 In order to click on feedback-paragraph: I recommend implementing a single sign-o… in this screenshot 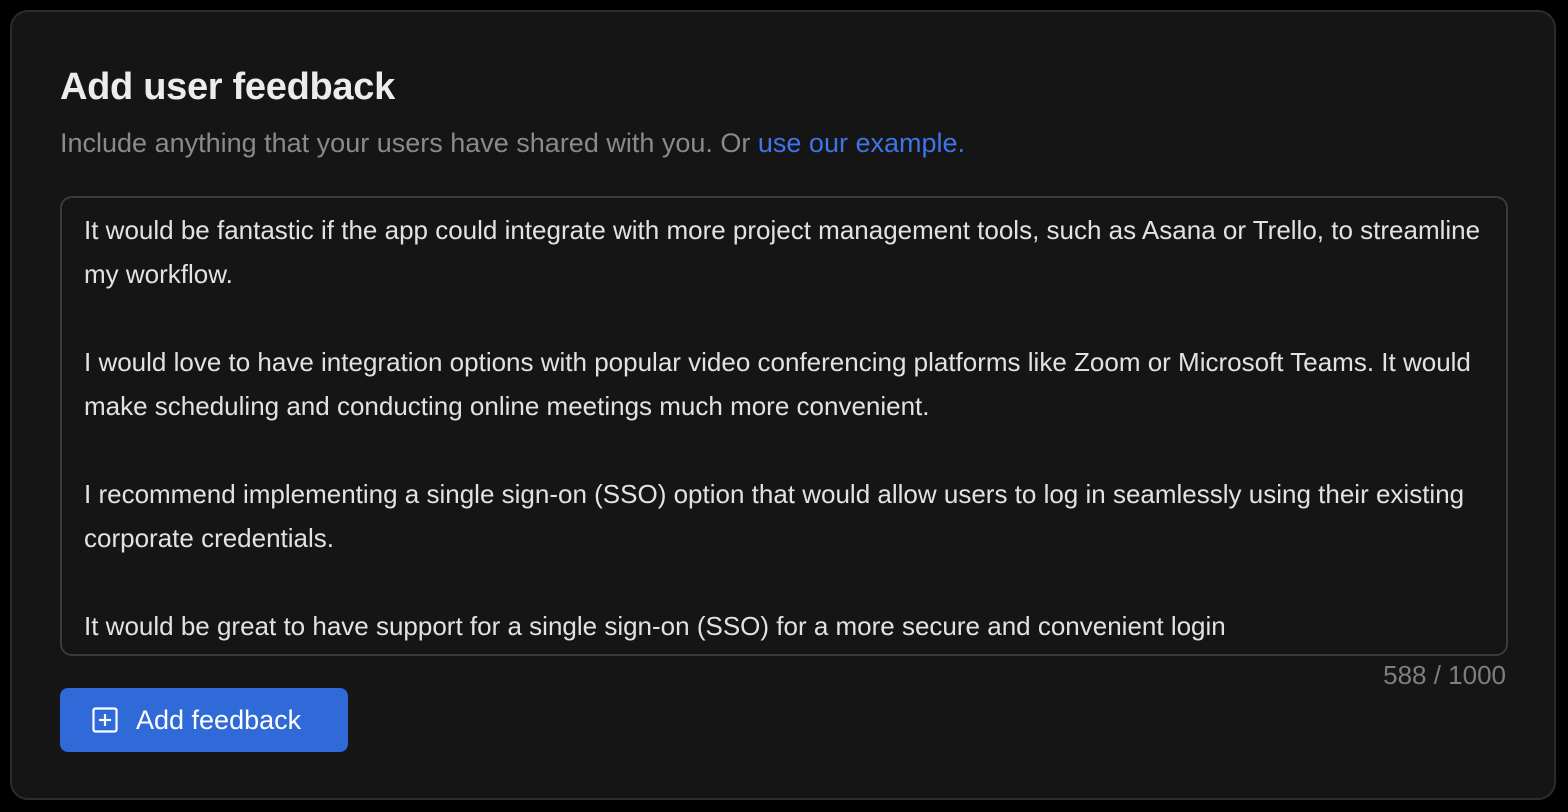, I will do `click(774, 516)`.